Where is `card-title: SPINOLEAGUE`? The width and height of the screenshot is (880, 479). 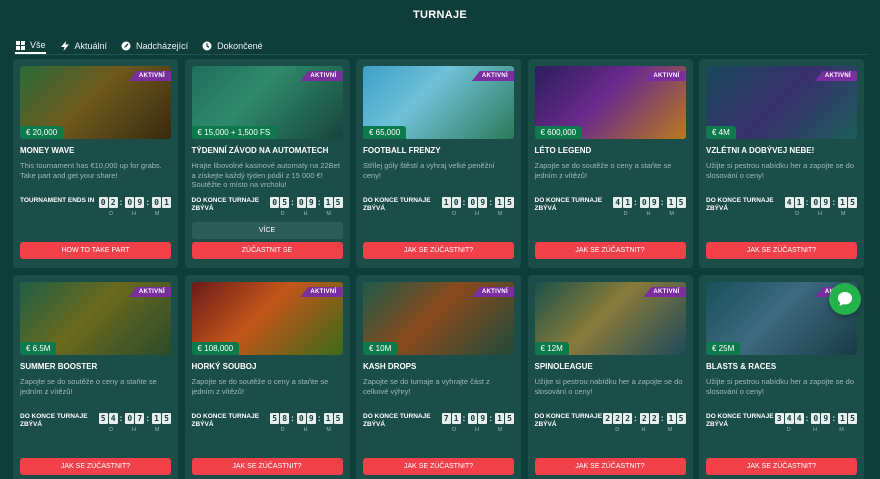
card-title: SPINOLEAGUE is located at coordinates (563, 366).